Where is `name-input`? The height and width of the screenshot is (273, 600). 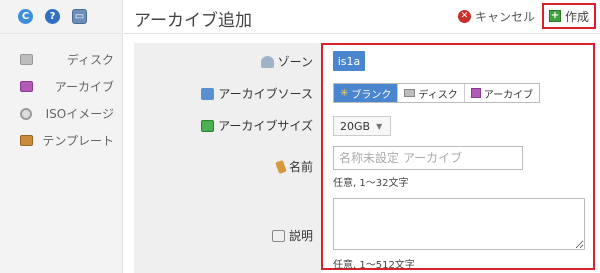
name-input is located at coordinates (428, 158).